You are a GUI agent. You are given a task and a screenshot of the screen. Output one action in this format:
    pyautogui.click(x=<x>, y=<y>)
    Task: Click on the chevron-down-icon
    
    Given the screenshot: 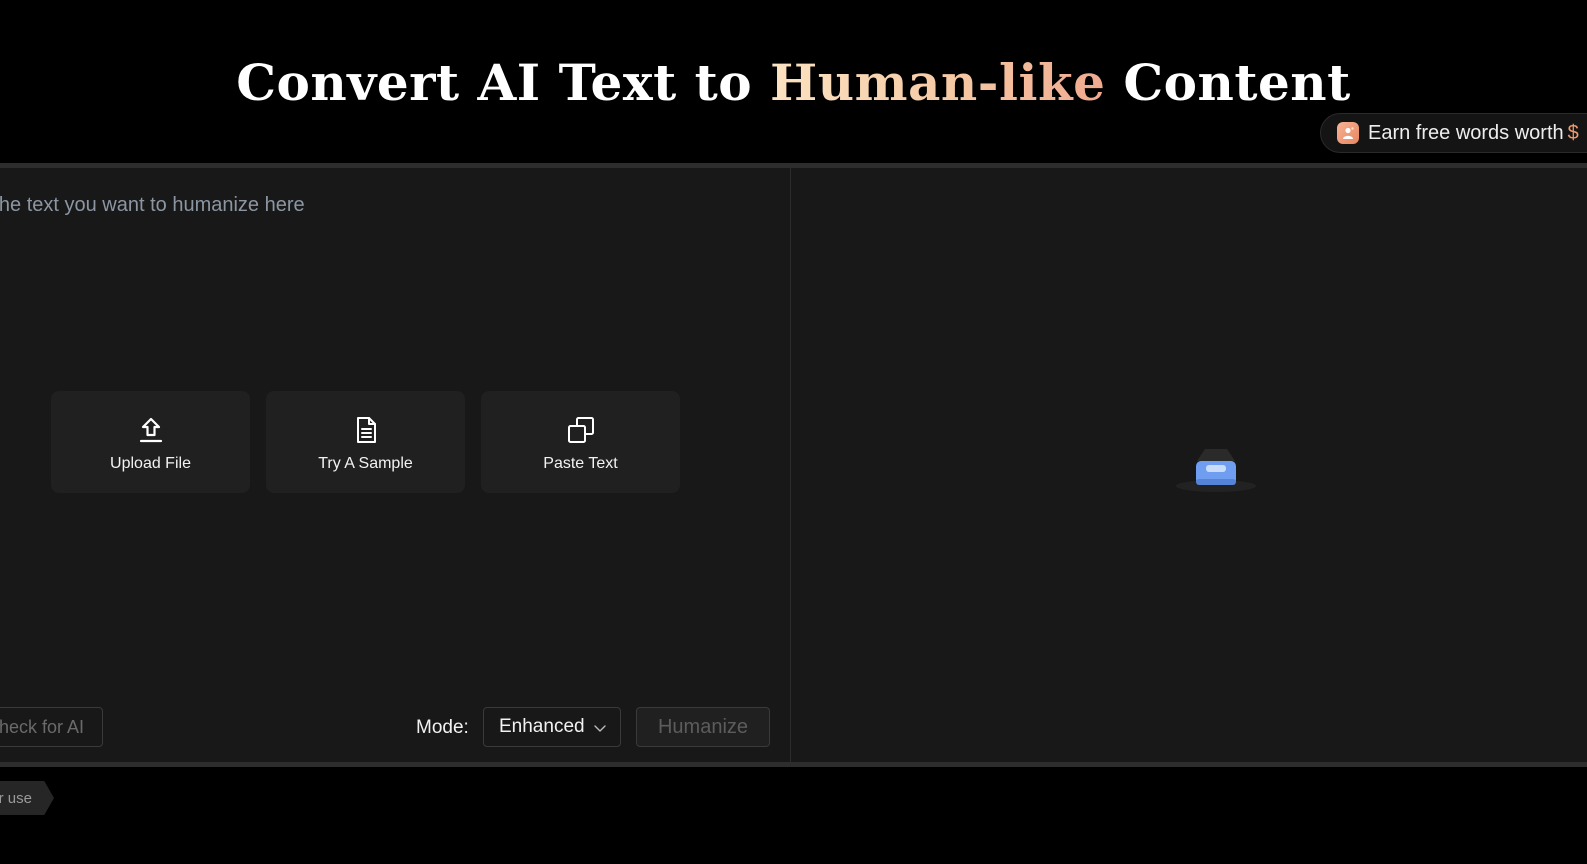 What is the action you would take?
    pyautogui.click(x=600, y=727)
    